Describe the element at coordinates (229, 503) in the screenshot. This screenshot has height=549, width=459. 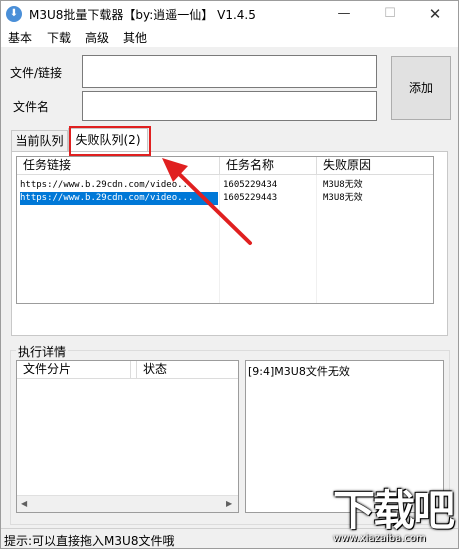
I see `scroll-right-icon: ▶` at that location.